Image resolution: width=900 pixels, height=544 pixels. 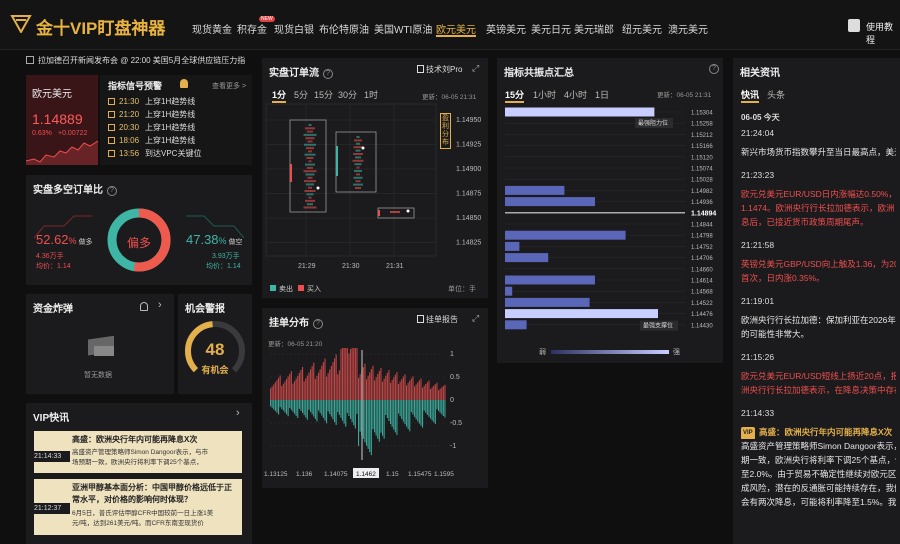 What do you see at coordinates (818, 460) in the screenshot?
I see `news-line: 期一致，欧洲央行将利率下调25个基点，但` at bounding box center [818, 460].